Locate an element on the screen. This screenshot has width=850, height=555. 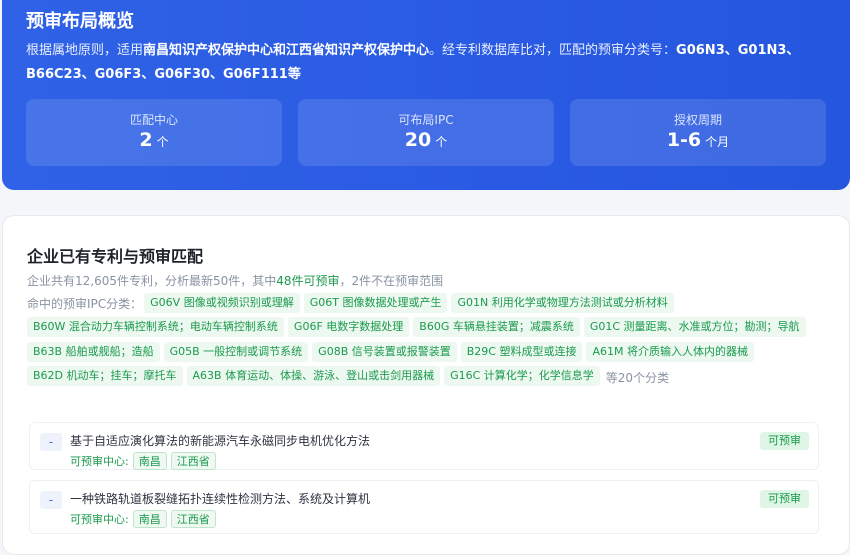
ipc-more-text: 等20个分类 is located at coordinates (637, 377).